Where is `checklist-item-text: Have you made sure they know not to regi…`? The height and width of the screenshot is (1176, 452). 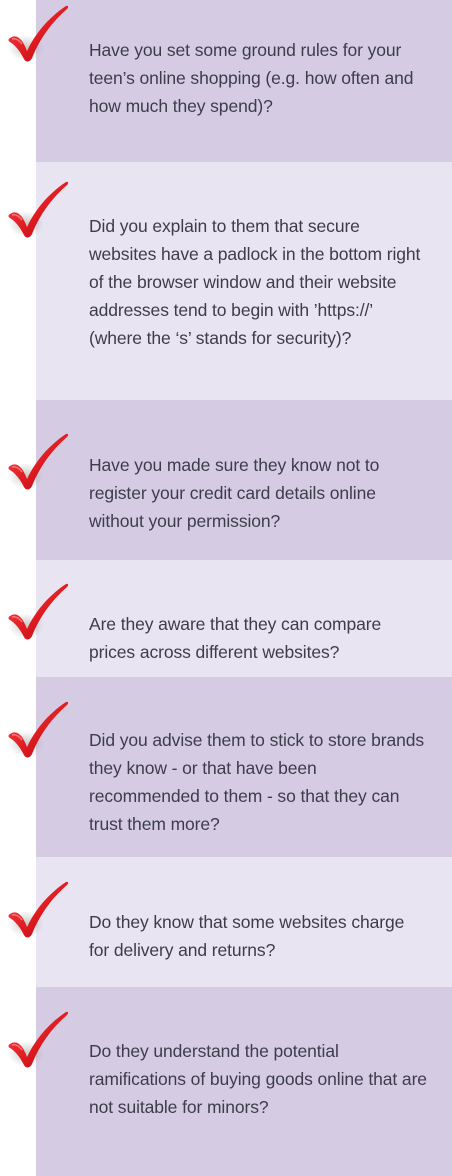 checklist-item-text: Have you made sure they know not to regi… is located at coordinates (234, 493).